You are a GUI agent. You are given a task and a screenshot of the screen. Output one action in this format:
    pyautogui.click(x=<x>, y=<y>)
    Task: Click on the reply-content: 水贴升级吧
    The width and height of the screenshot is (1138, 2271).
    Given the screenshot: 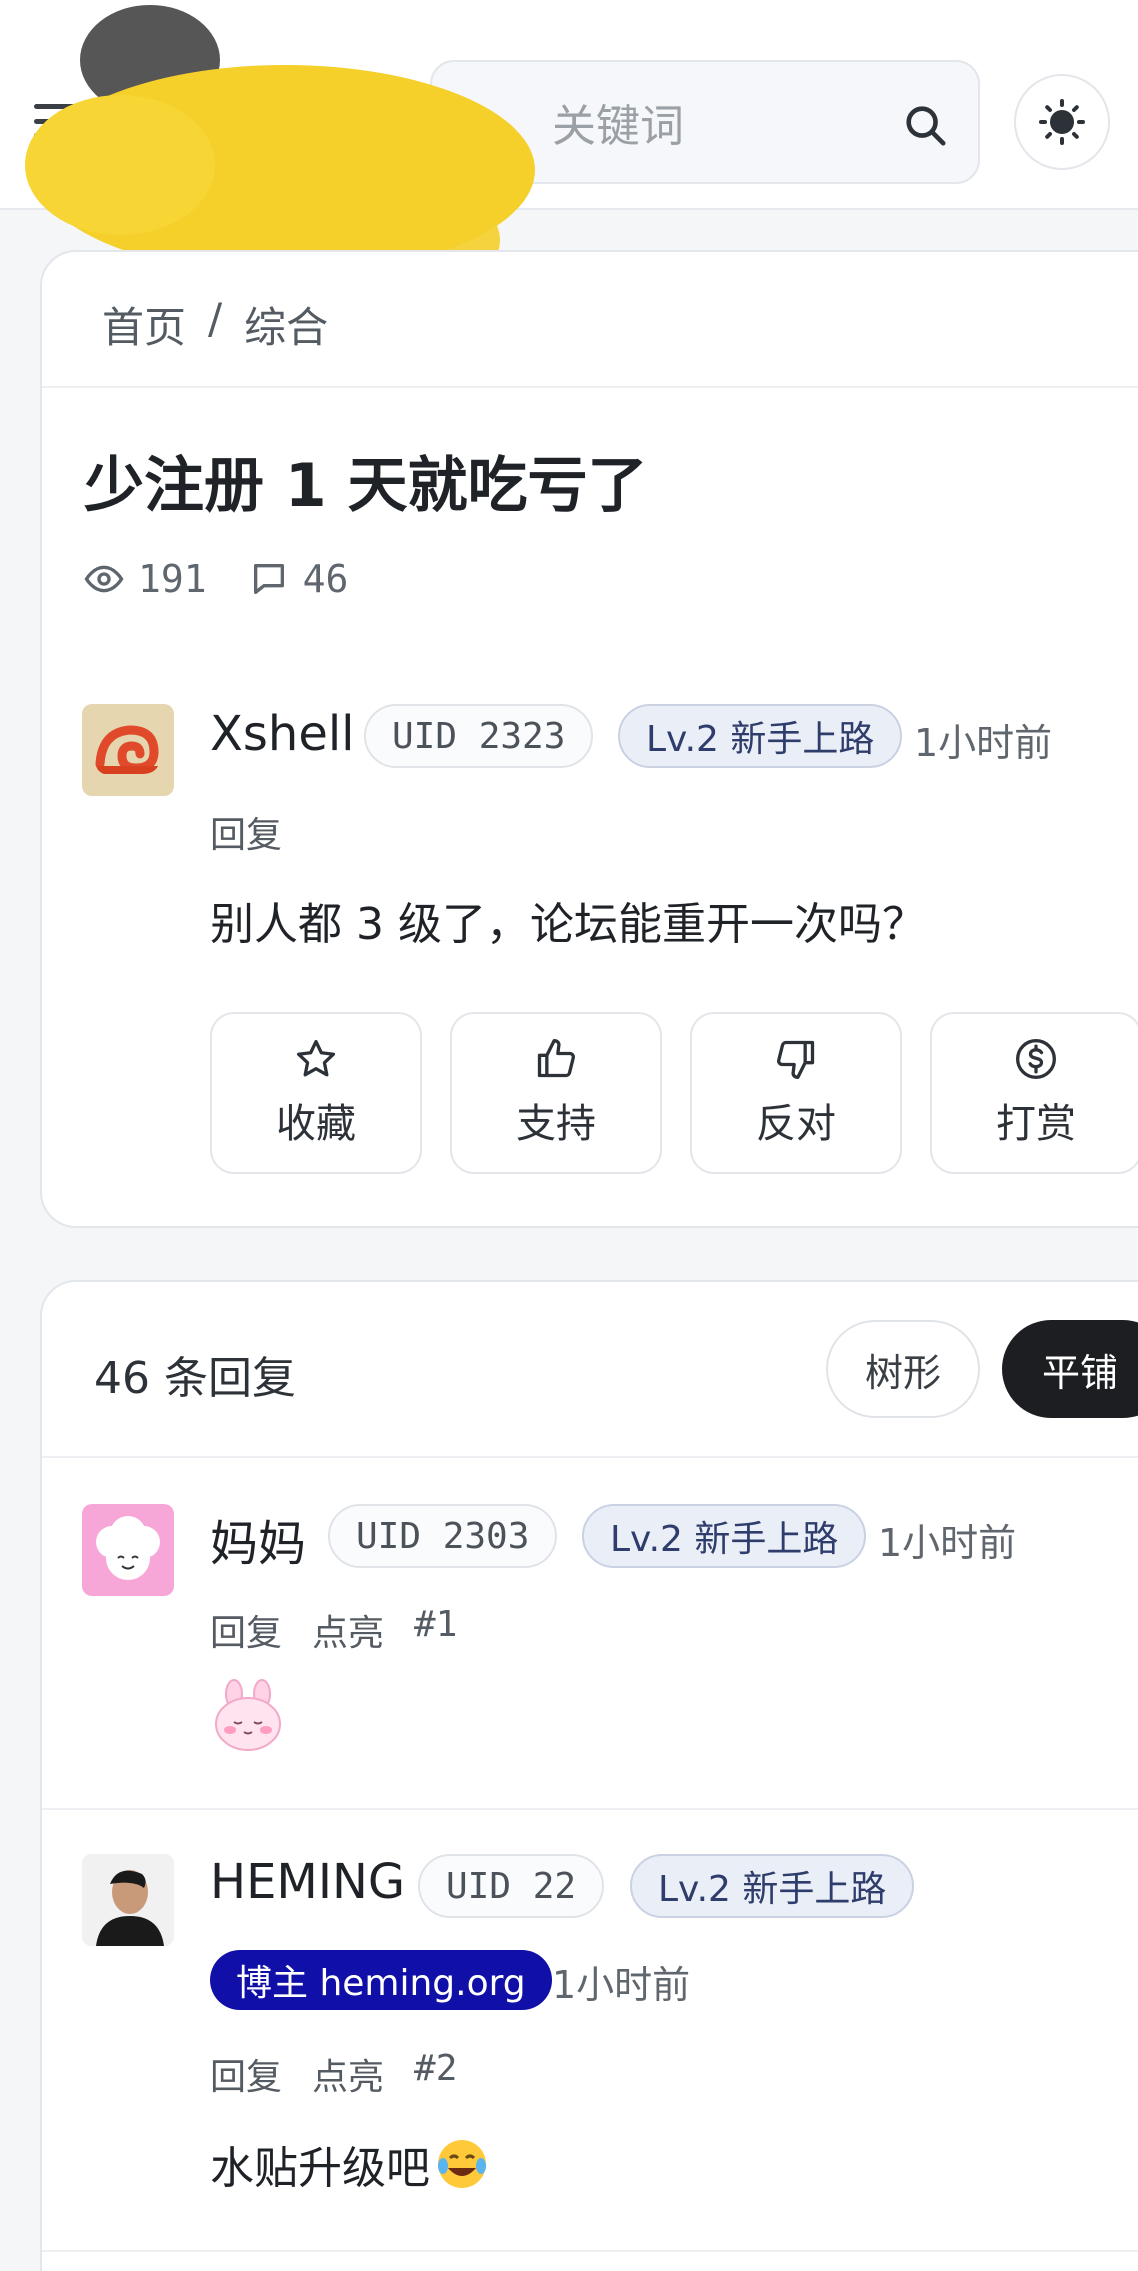 What is the action you would take?
    pyautogui.click(x=350, y=2164)
    